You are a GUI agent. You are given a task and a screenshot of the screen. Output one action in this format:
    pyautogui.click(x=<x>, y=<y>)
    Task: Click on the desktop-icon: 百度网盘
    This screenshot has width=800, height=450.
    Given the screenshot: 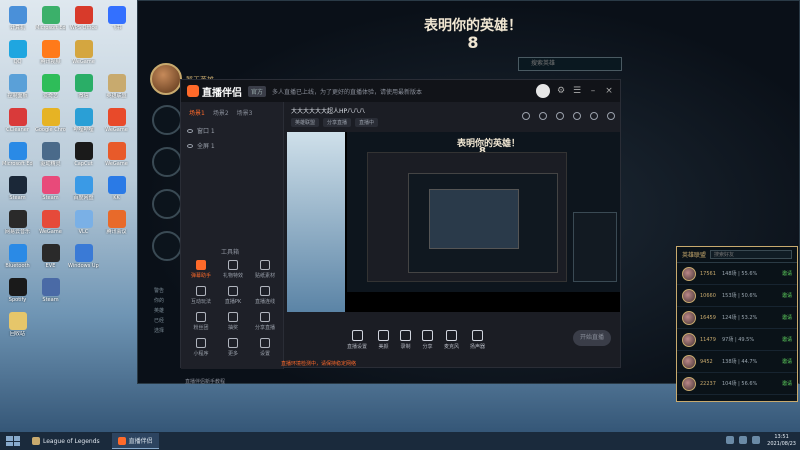 What is the action you would take?
    pyautogui.click(x=83, y=189)
    